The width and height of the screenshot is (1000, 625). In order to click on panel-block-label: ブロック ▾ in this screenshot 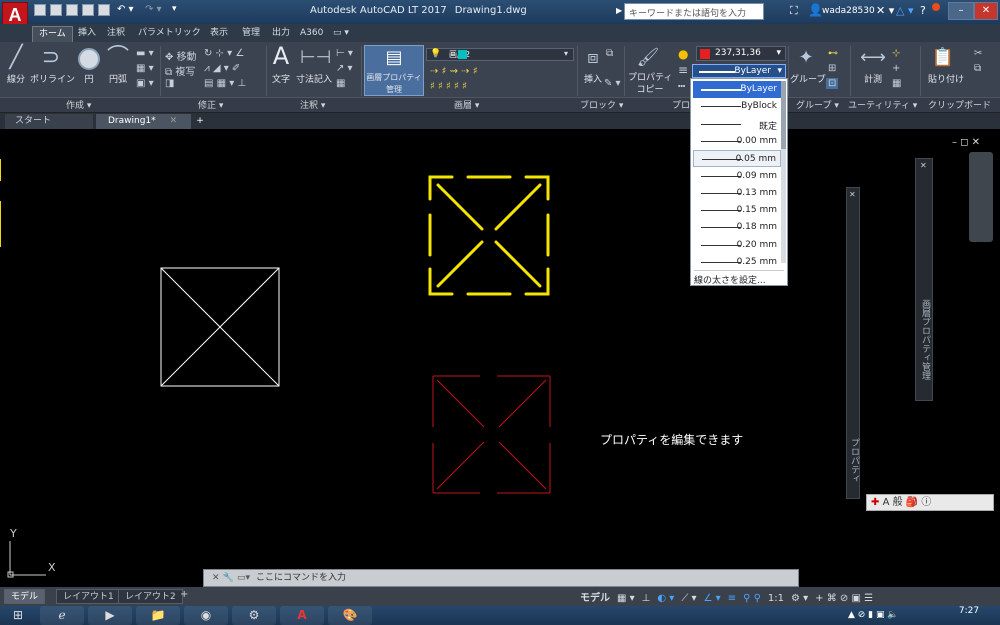, I will do `click(601, 104)`.